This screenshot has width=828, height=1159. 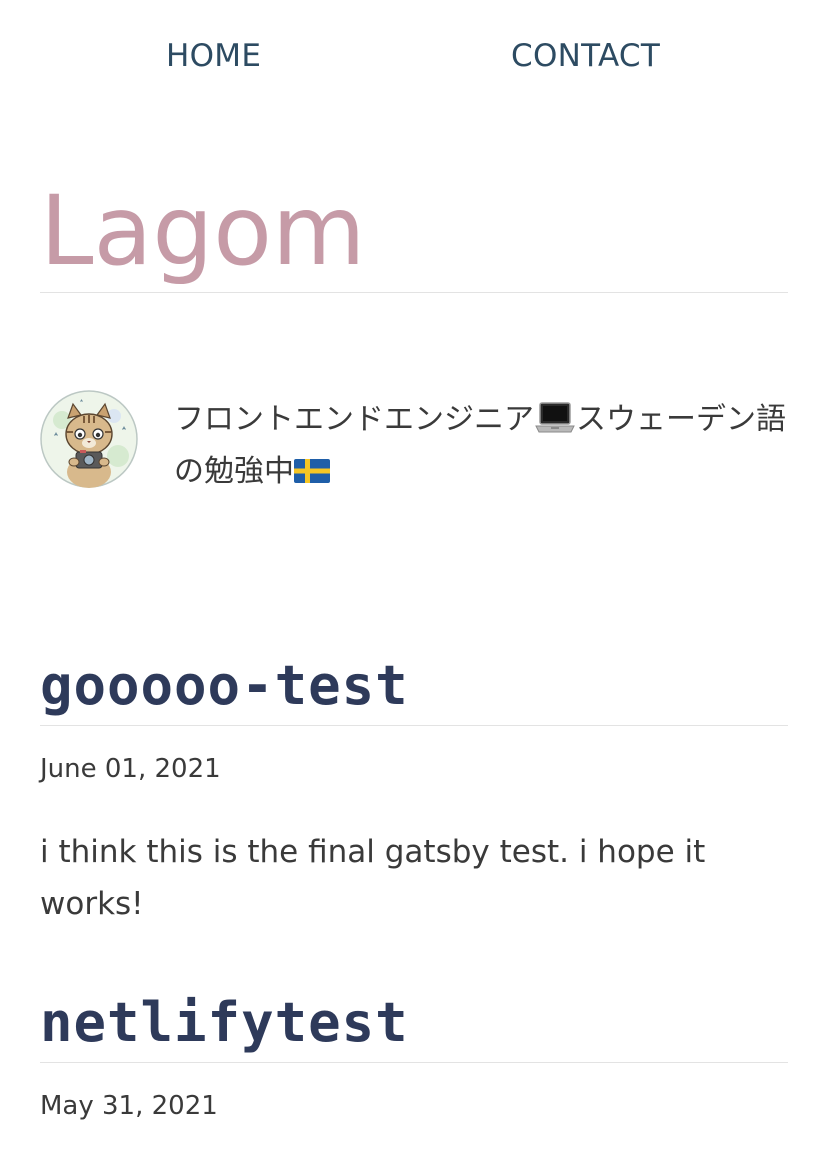 I want to click on bio-text-part1: フロントエンドエンジニア, so click(x=354, y=419).